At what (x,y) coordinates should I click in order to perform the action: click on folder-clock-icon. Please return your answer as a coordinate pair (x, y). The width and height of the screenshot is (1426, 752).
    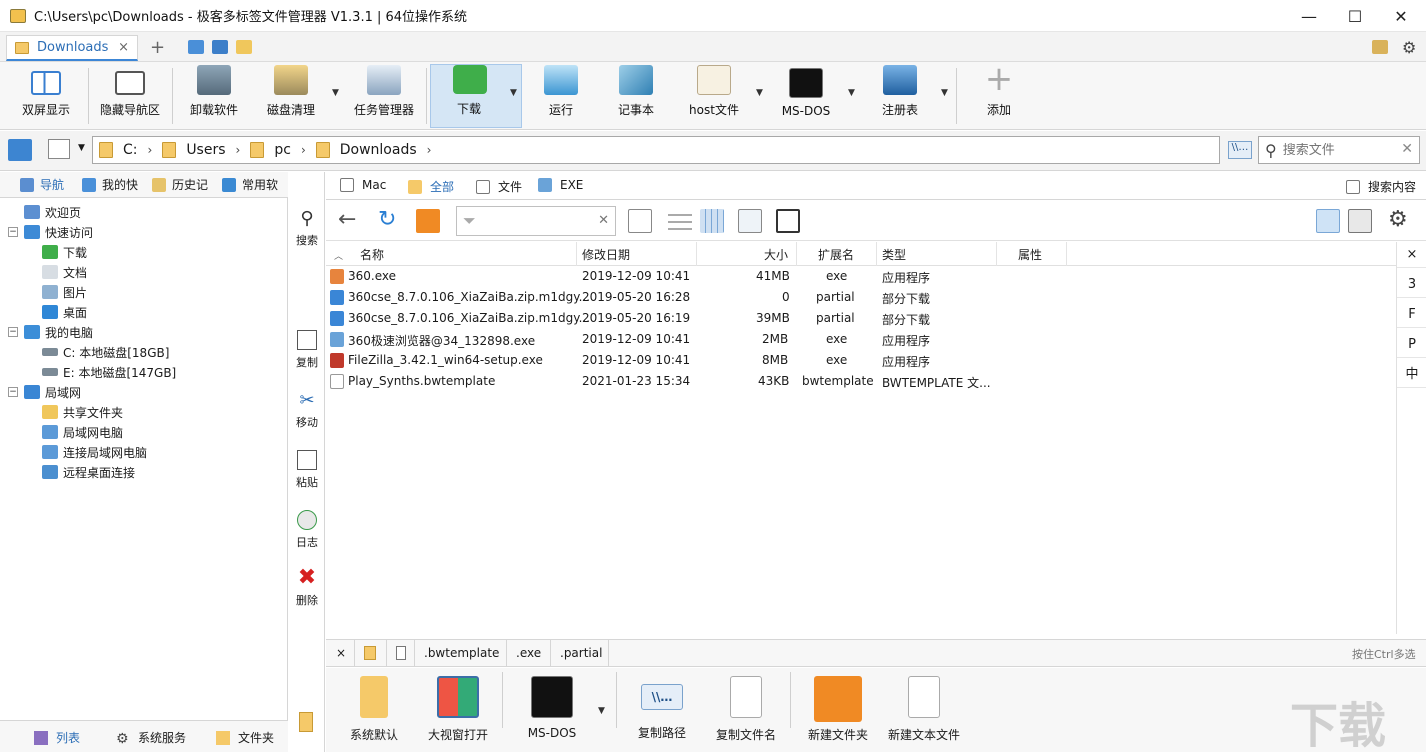
    Looking at the image, I should click on (244, 47).